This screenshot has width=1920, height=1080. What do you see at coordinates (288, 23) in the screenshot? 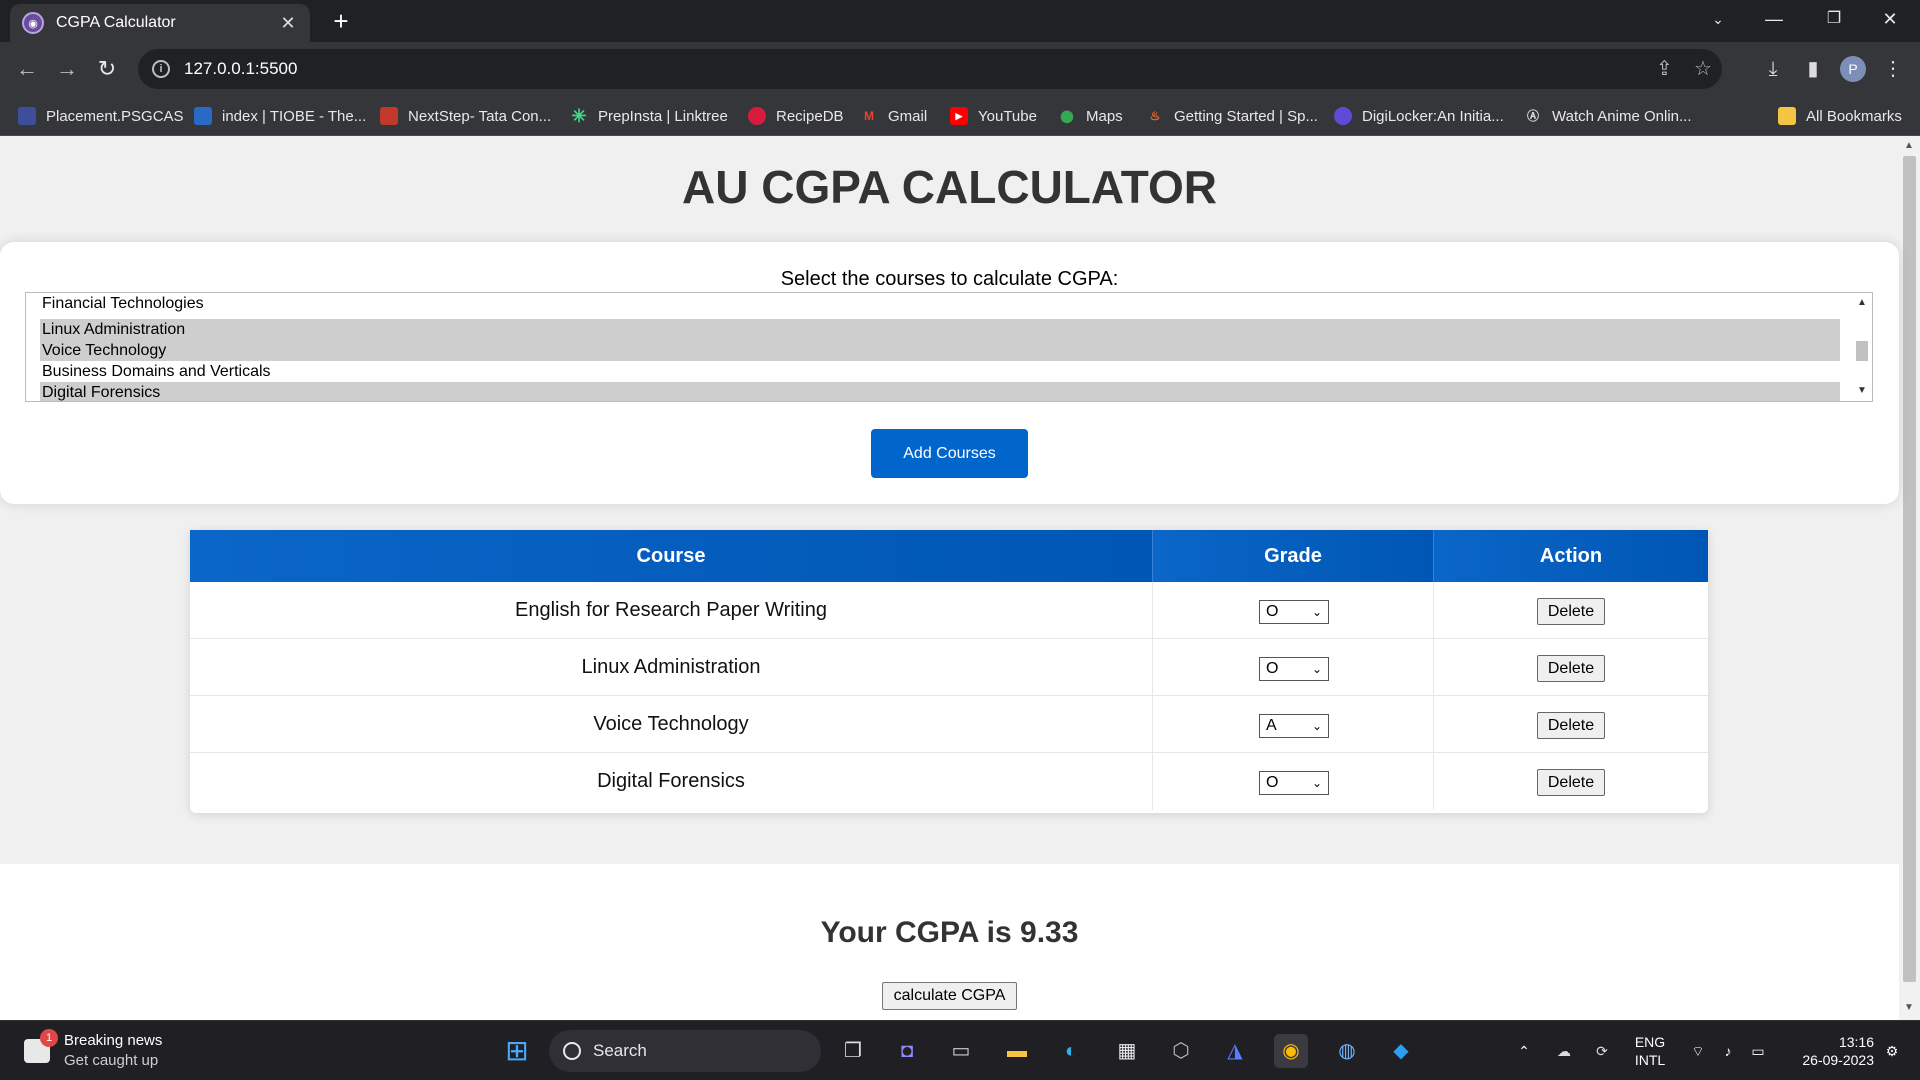
I see `close-icon: ✕` at bounding box center [288, 23].